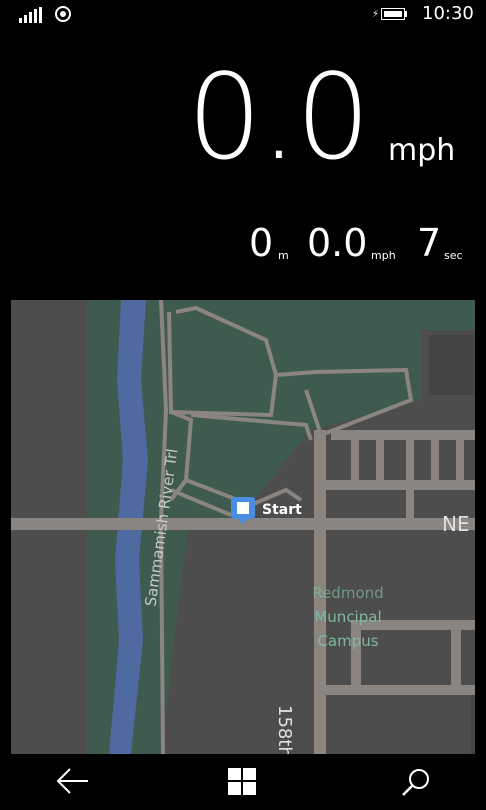 Image resolution: width=486 pixels, height=810 pixels. I want to click on status-time: 10:30, so click(448, 13).